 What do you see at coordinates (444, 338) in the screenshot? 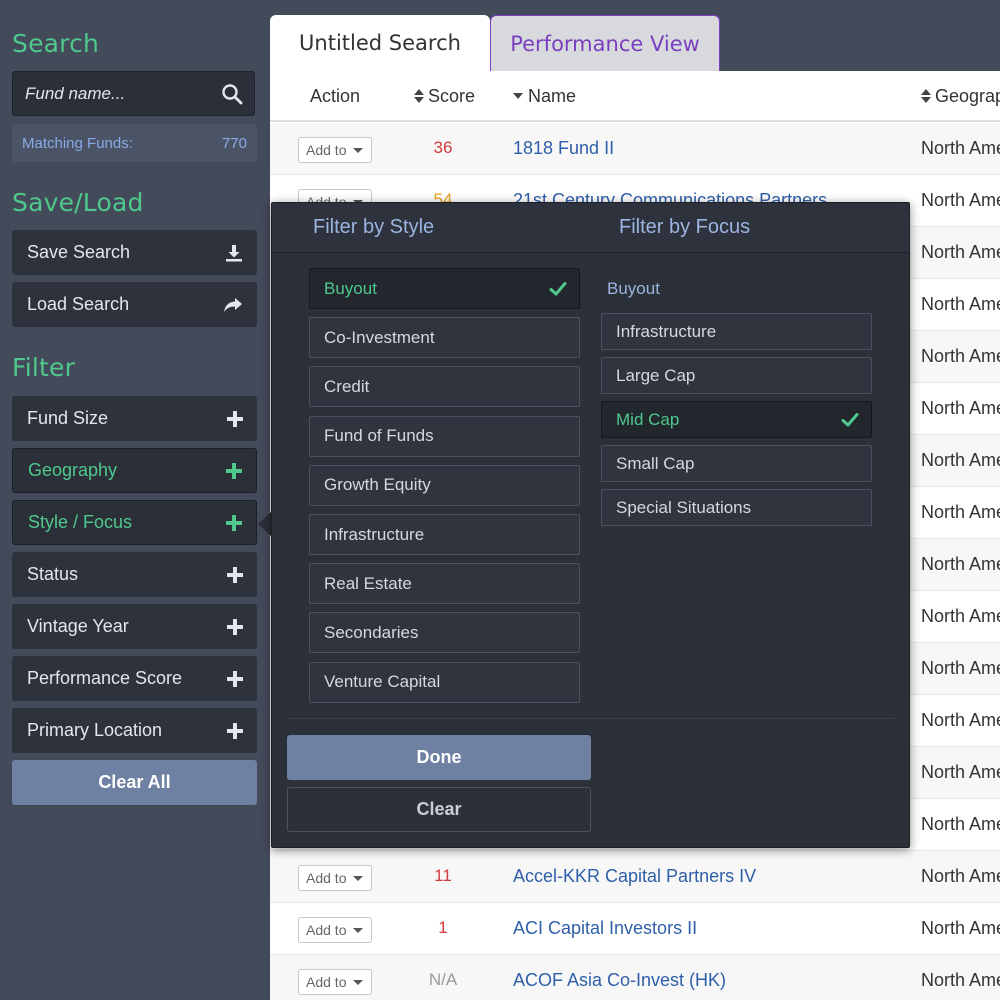
I see `style-option: Co-Investment` at bounding box center [444, 338].